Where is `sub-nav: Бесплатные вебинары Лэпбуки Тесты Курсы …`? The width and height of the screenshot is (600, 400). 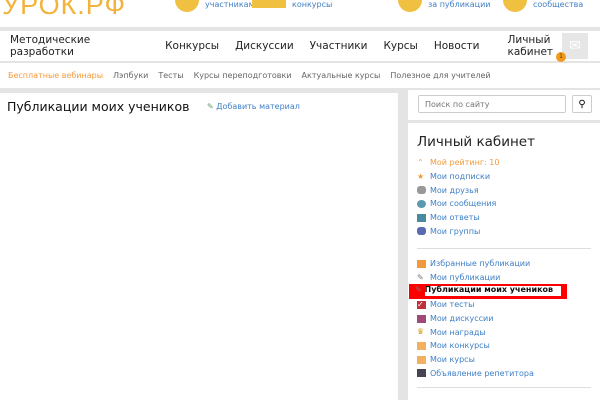 sub-nav: Бесплатные вебинары Лэпбуки Тесты Курсы … is located at coordinates (300, 75).